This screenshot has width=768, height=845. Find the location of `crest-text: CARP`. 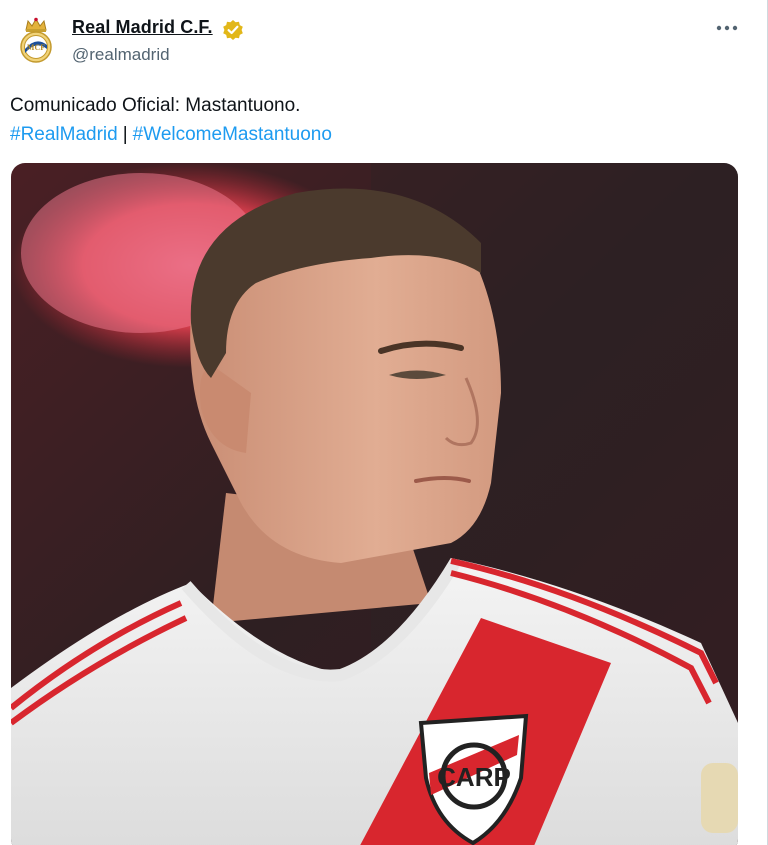

crest-text: CARP is located at coordinates (474, 777).